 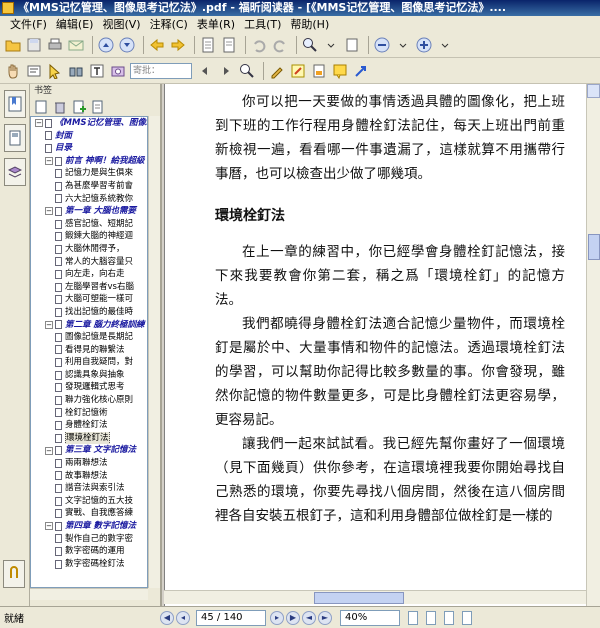 I want to click on back-arrow-icon, so click(x=157, y=45).